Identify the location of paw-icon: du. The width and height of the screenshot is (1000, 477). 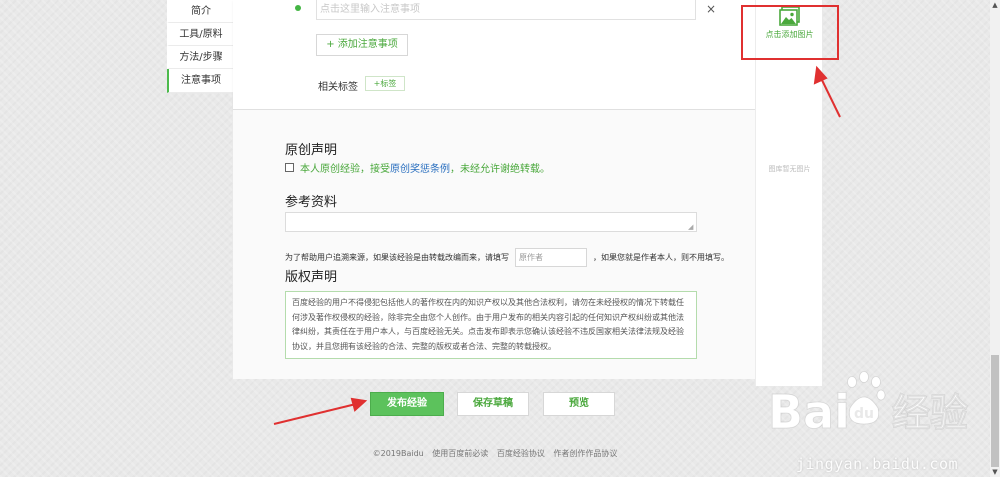
(866, 398).